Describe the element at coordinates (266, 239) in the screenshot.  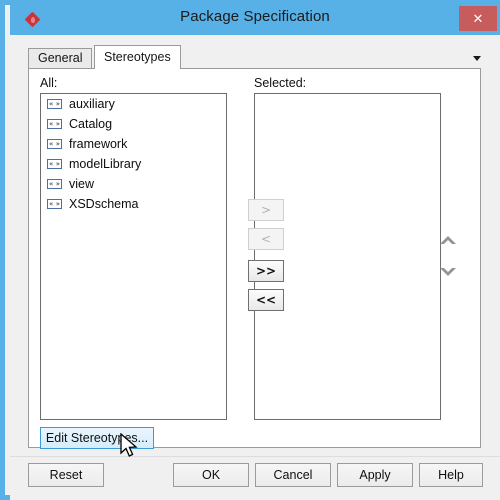
I see `move-left-button: <` at that location.